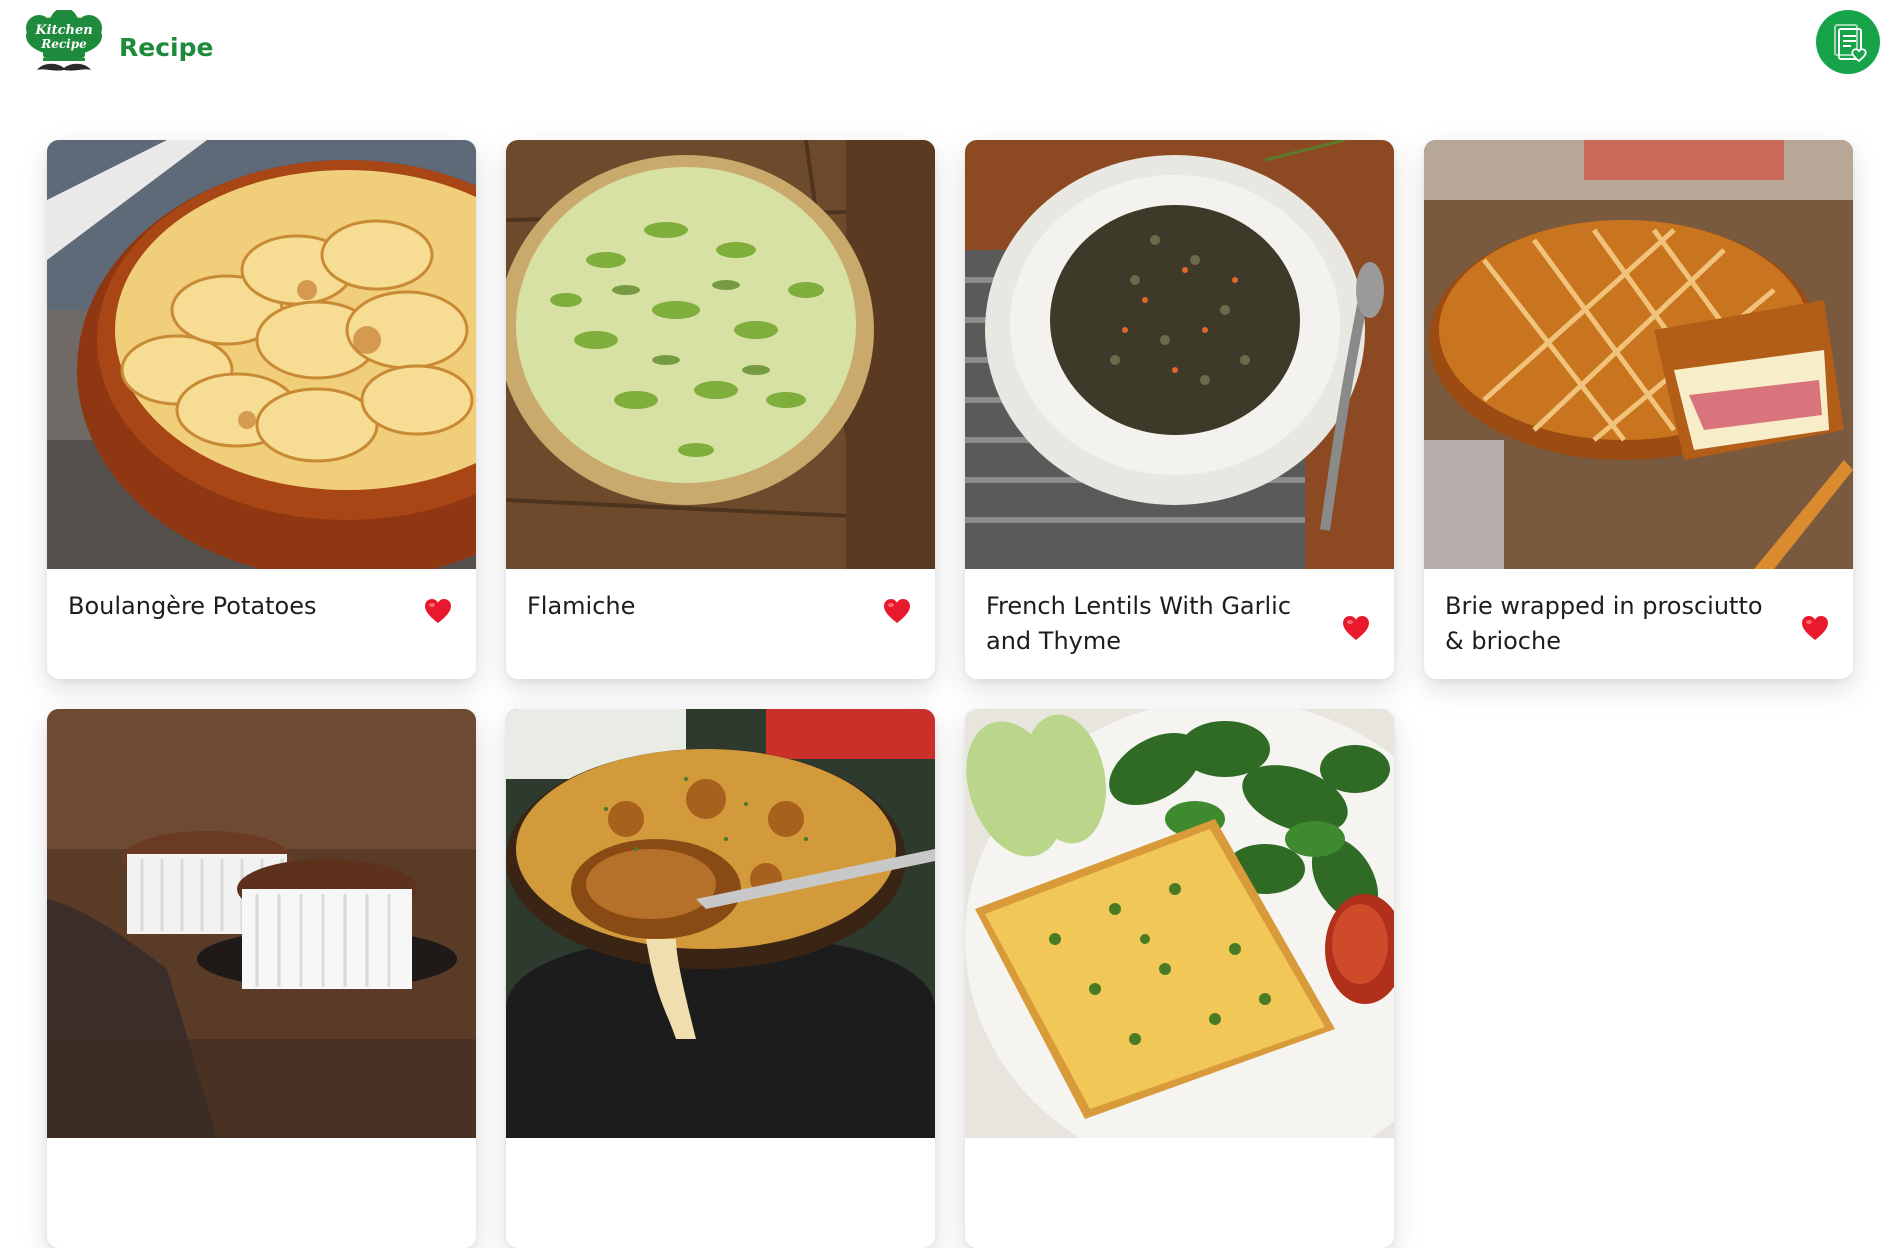 Image resolution: width=1895 pixels, height=1248 pixels. Describe the element at coordinates (166, 47) in the screenshot. I see `brand-title: Recipe` at that location.